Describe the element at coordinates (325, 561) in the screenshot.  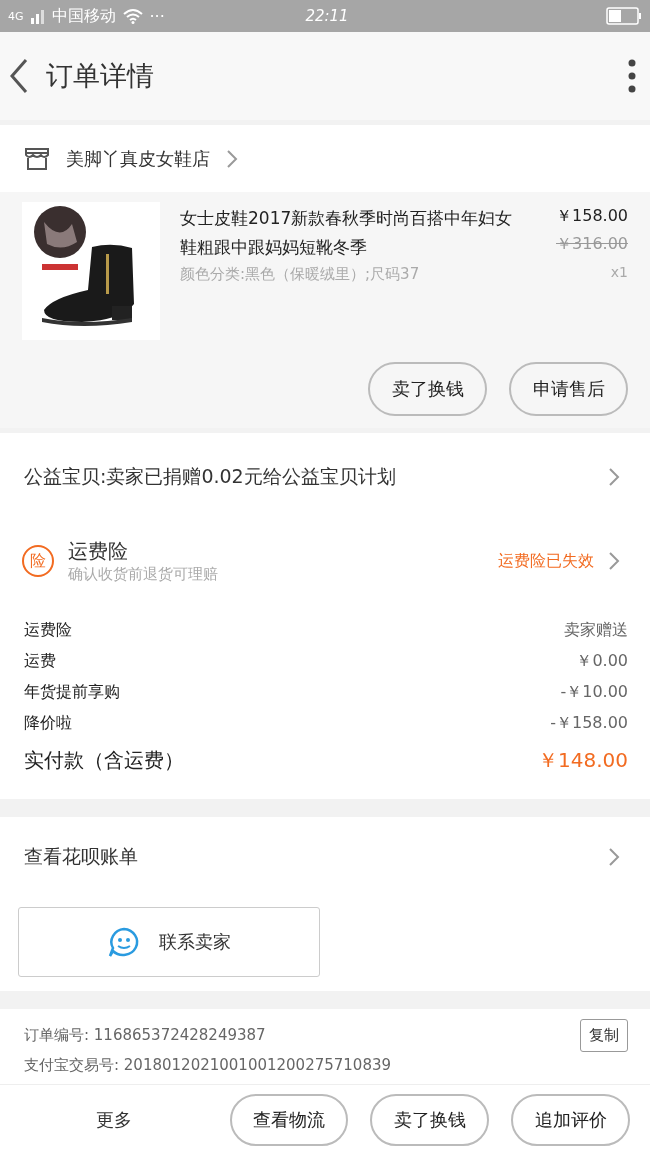
I see `insurance-row: 险 运费险 确认收货前退货可理赔 运费险已失效` at that location.